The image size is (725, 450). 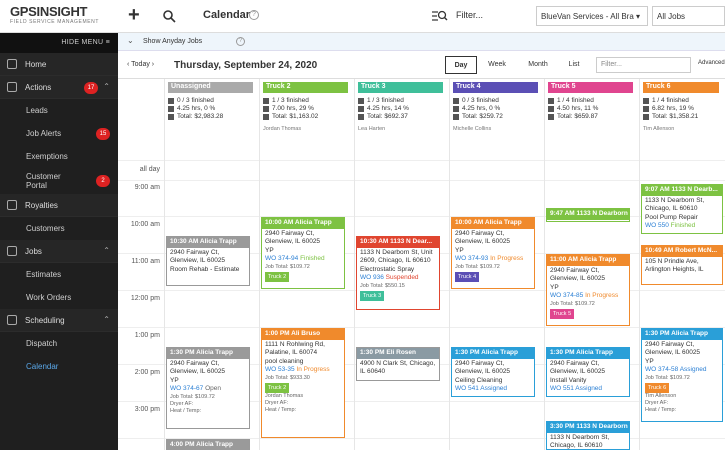 What do you see at coordinates (497, 65) in the screenshot?
I see `view-week-button: Week` at bounding box center [497, 65].